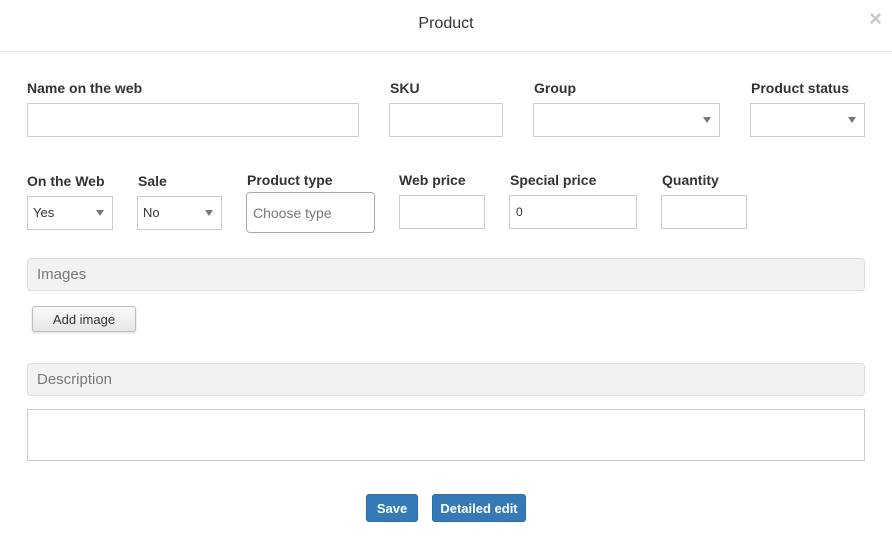  What do you see at coordinates (875, 19) in the screenshot?
I see `close-icon: ×` at bounding box center [875, 19].